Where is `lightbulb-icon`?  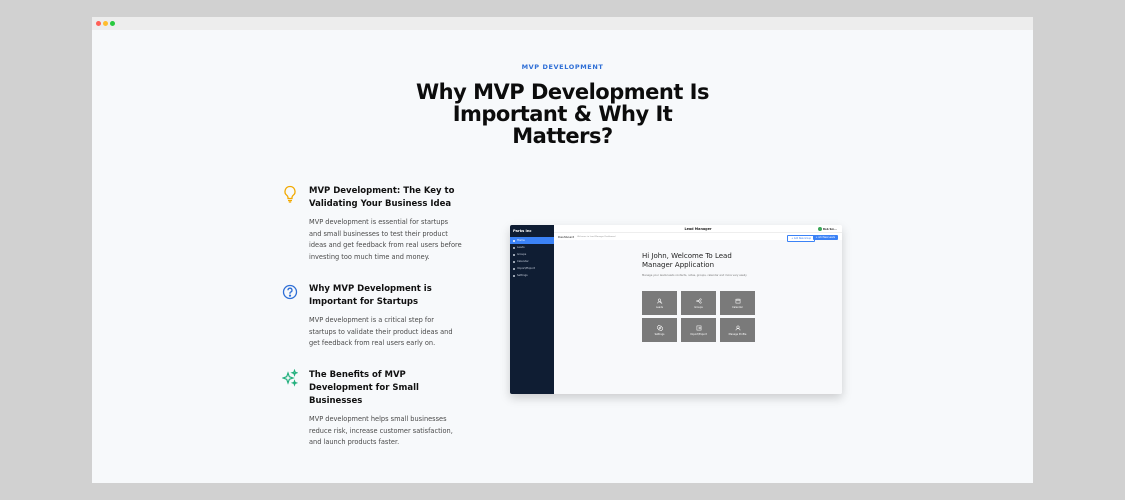 lightbulb-icon is located at coordinates (290, 194).